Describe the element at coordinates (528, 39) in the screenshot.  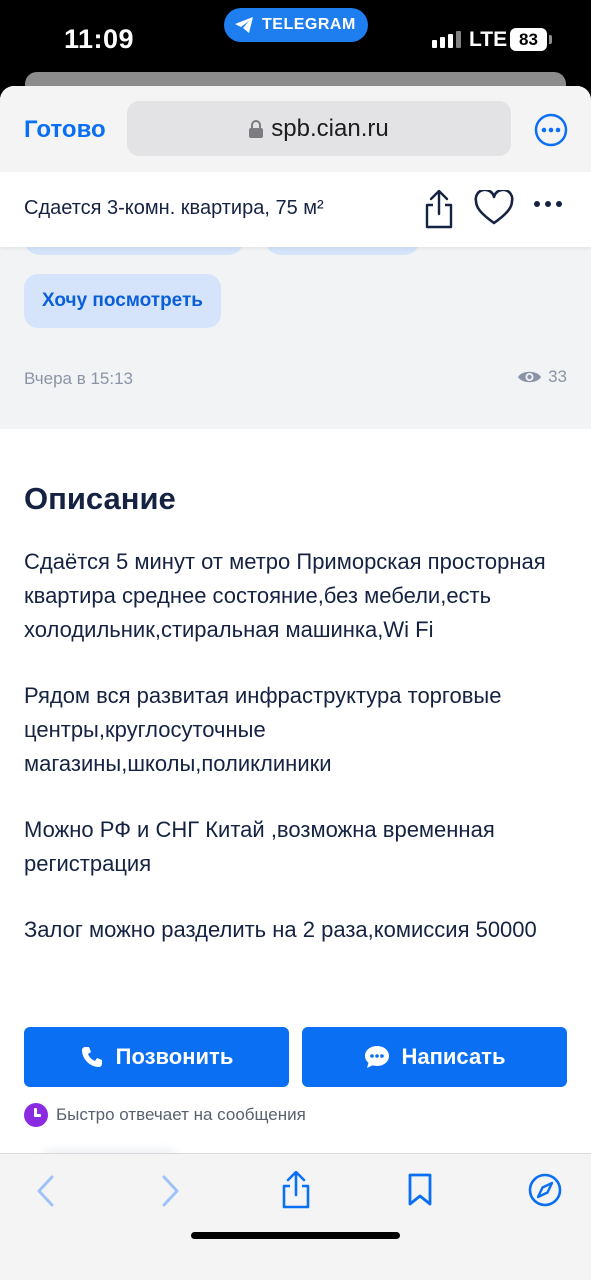
I see `battery-level: 83` at that location.